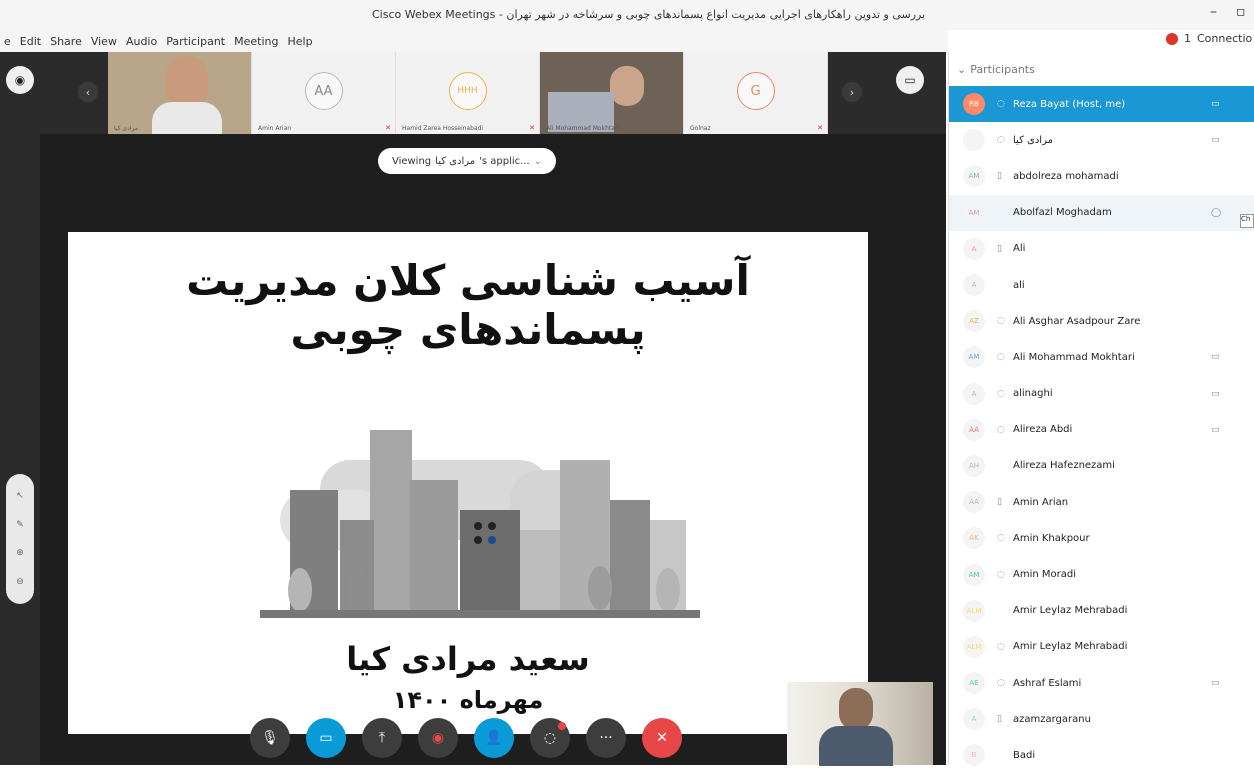  I want to click on connection-label: Connectio, so click(1225, 38).